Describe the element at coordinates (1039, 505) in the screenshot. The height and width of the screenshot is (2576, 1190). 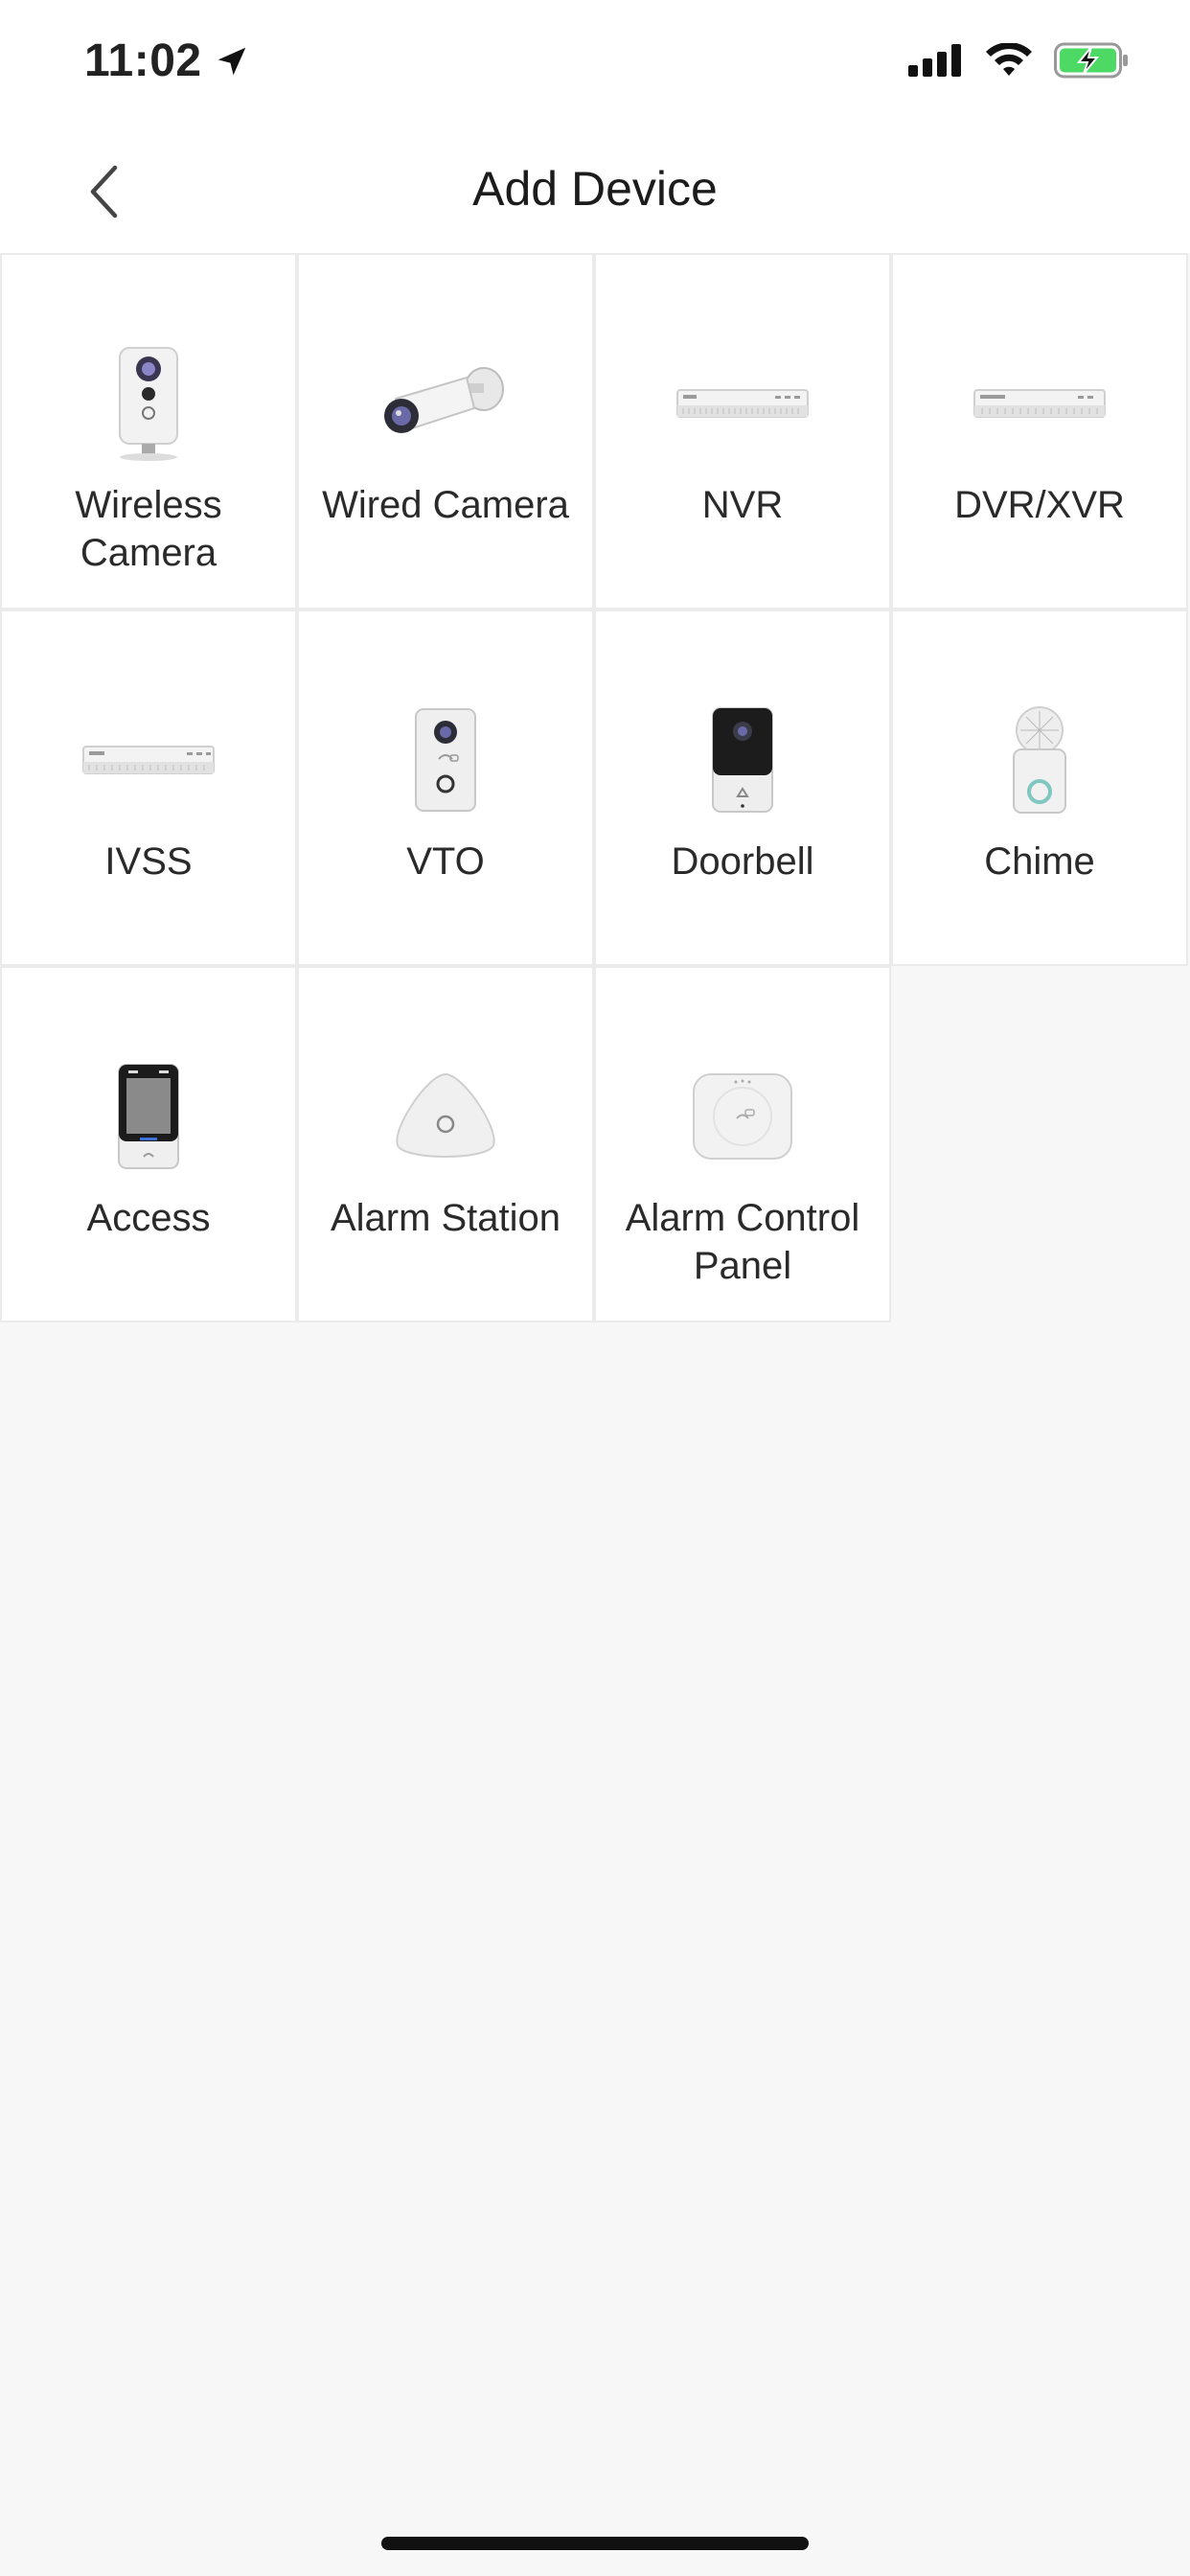
I see `device-label: DVR/XVR` at that location.